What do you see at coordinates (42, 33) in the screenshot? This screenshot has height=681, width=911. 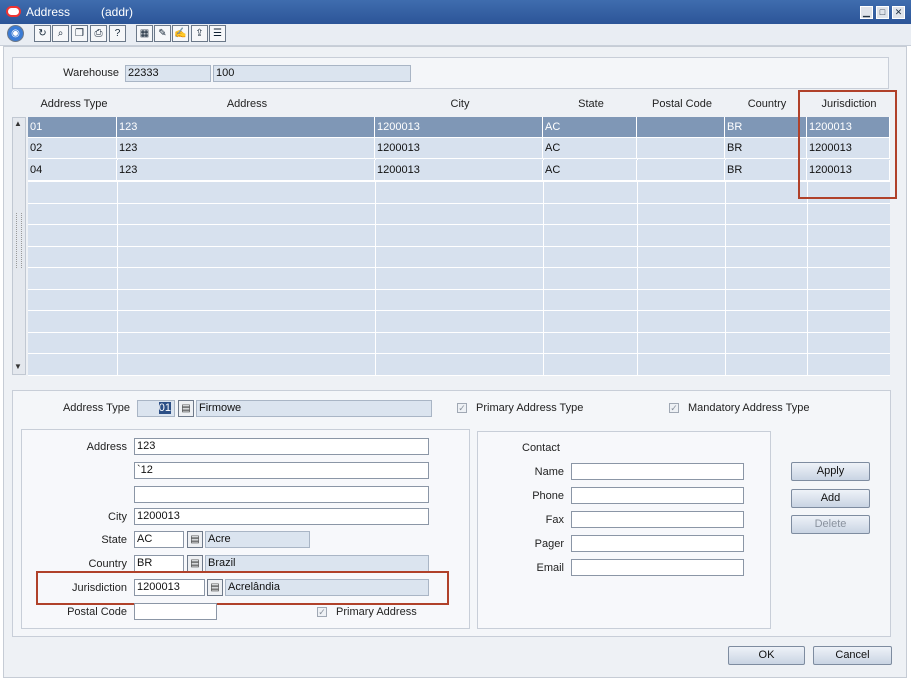 I see `refresh-icon: ↻` at bounding box center [42, 33].